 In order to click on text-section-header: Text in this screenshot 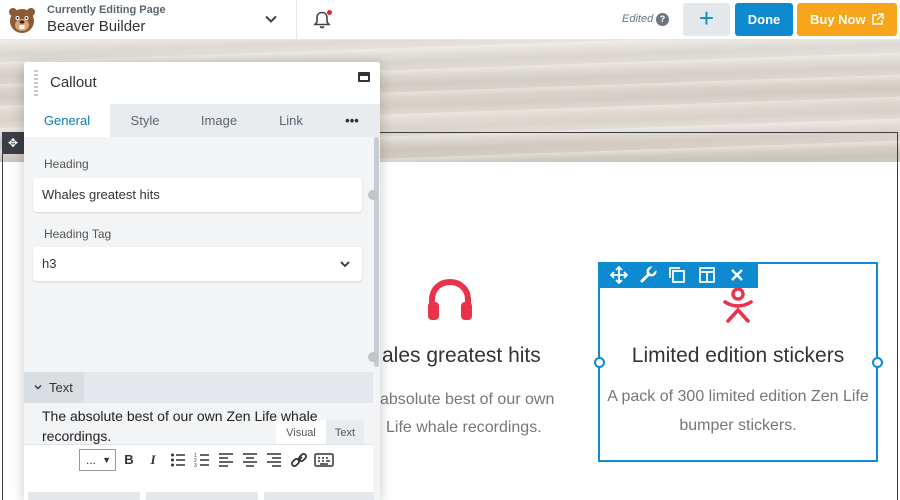, I will do `click(199, 387)`.